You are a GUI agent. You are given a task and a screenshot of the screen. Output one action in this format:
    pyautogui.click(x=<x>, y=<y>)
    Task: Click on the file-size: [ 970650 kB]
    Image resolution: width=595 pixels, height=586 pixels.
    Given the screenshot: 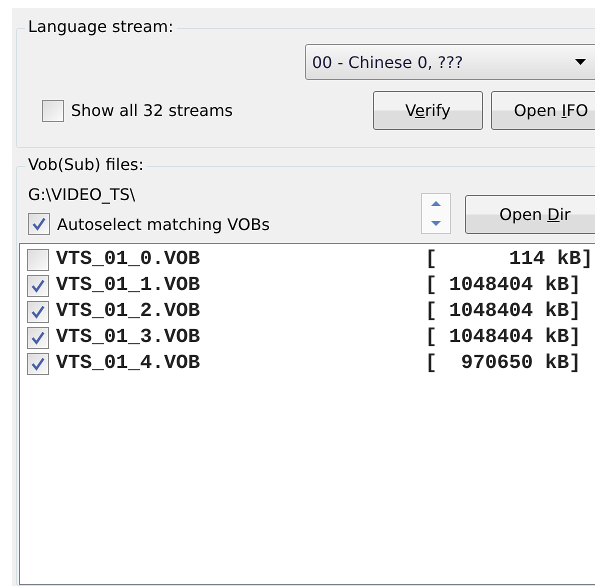 What is the action you would take?
    pyautogui.click(x=503, y=364)
    